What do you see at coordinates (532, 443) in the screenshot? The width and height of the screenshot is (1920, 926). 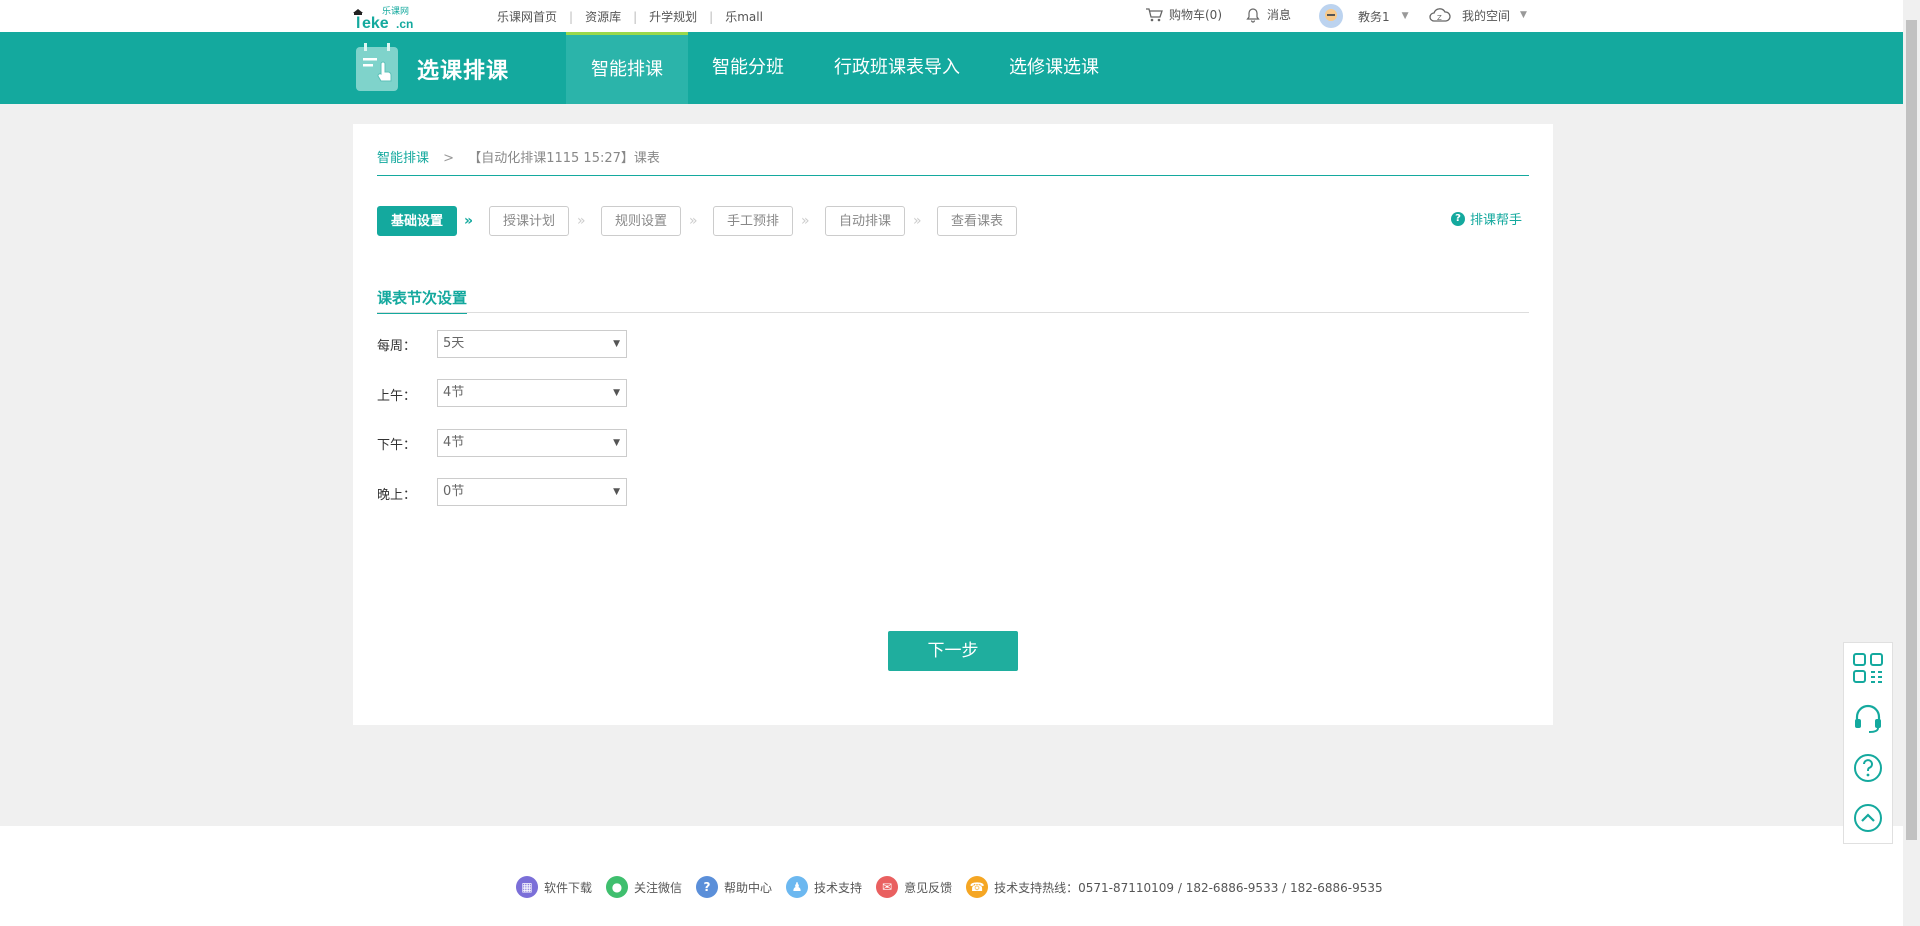 I see `afternoon-periods-select: 4节 ▼` at bounding box center [532, 443].